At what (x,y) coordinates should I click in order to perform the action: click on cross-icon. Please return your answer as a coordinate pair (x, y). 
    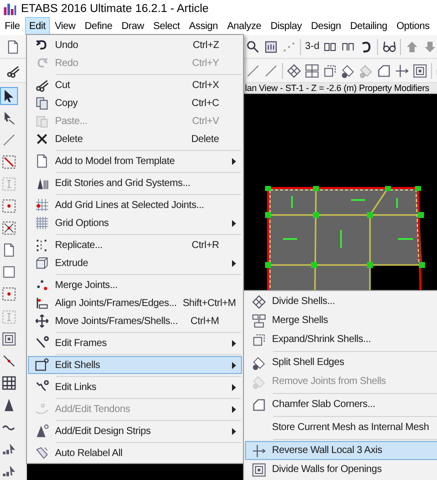
    Looking at the image, I should click on (42, 139).